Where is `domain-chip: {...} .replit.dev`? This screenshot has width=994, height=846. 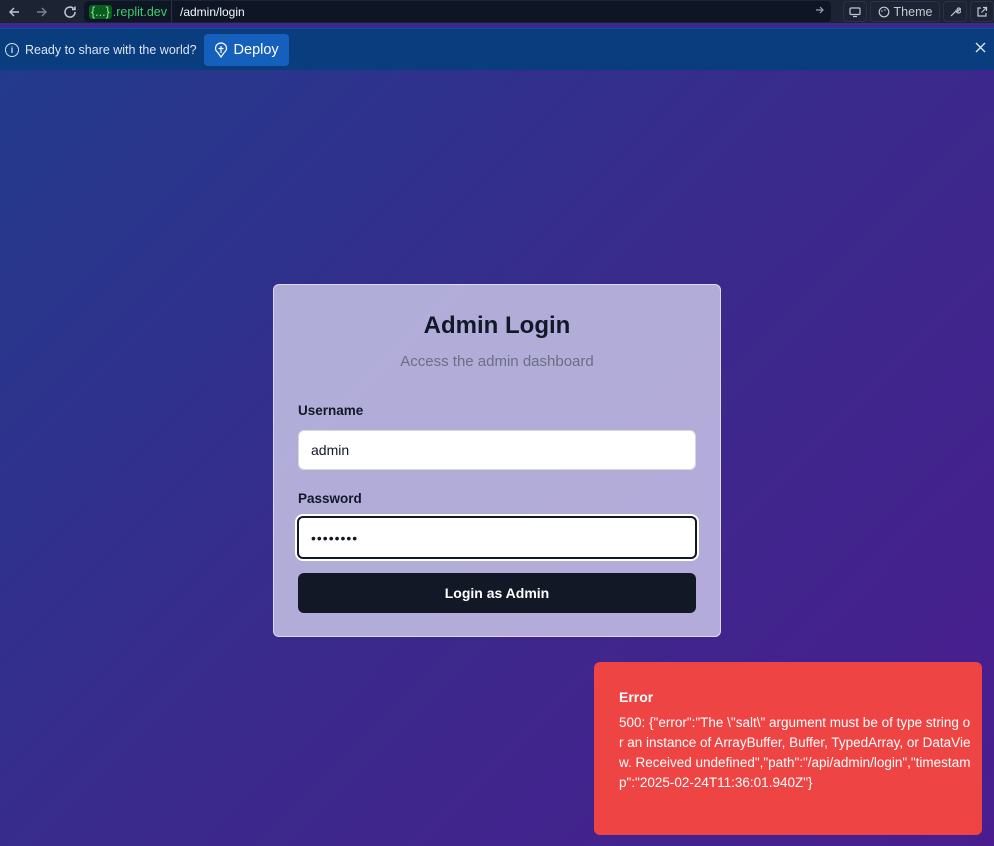
domain-chip: {...} .replit.dev is located at coordinates (128, 11).